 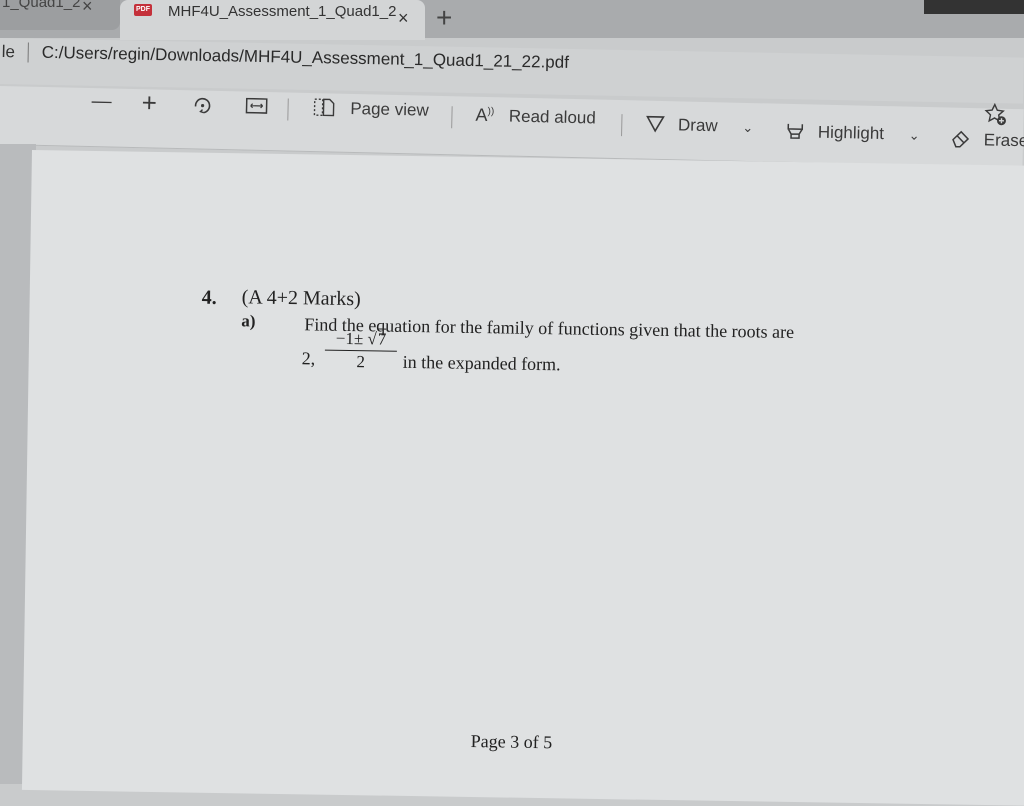 I want to click on tab-active: PDF MHF4U_Assessment_1_Quad1_2 ×, so click(x=272, y=20).